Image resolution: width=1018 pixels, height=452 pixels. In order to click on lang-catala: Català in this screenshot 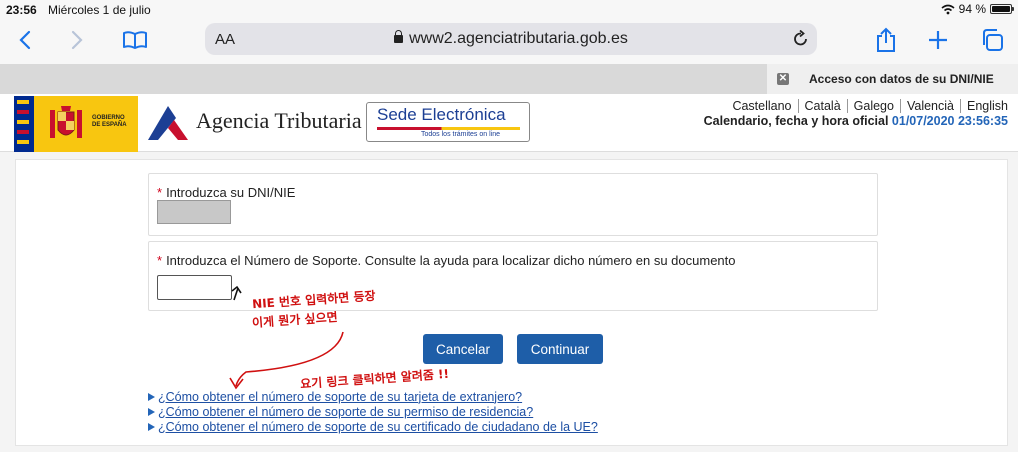, I will do `click(822, 106)`.